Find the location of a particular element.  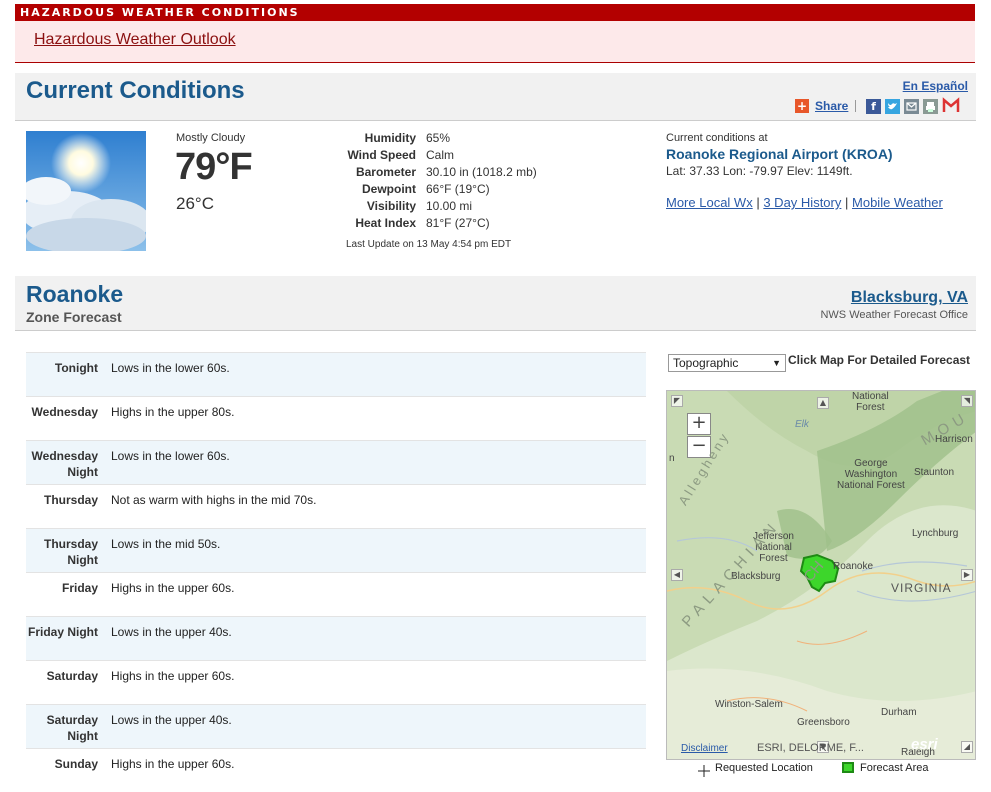

map-label-staunton: Staunton is located at coordinates (934, 472).